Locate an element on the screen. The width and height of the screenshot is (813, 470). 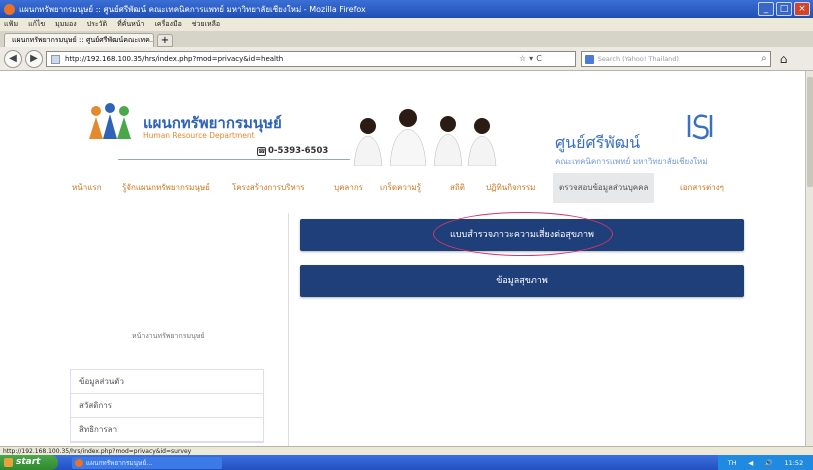
search-bar: Search (Yahoo! Thailand) ⌕ is located at coordinates (675, 58).